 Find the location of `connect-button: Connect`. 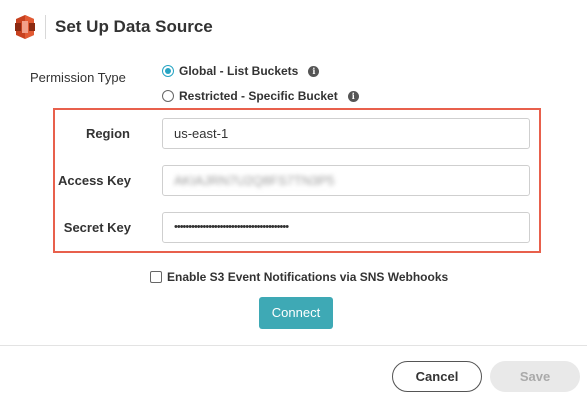

connect-button: Connect is located at coordinates (296, 313).